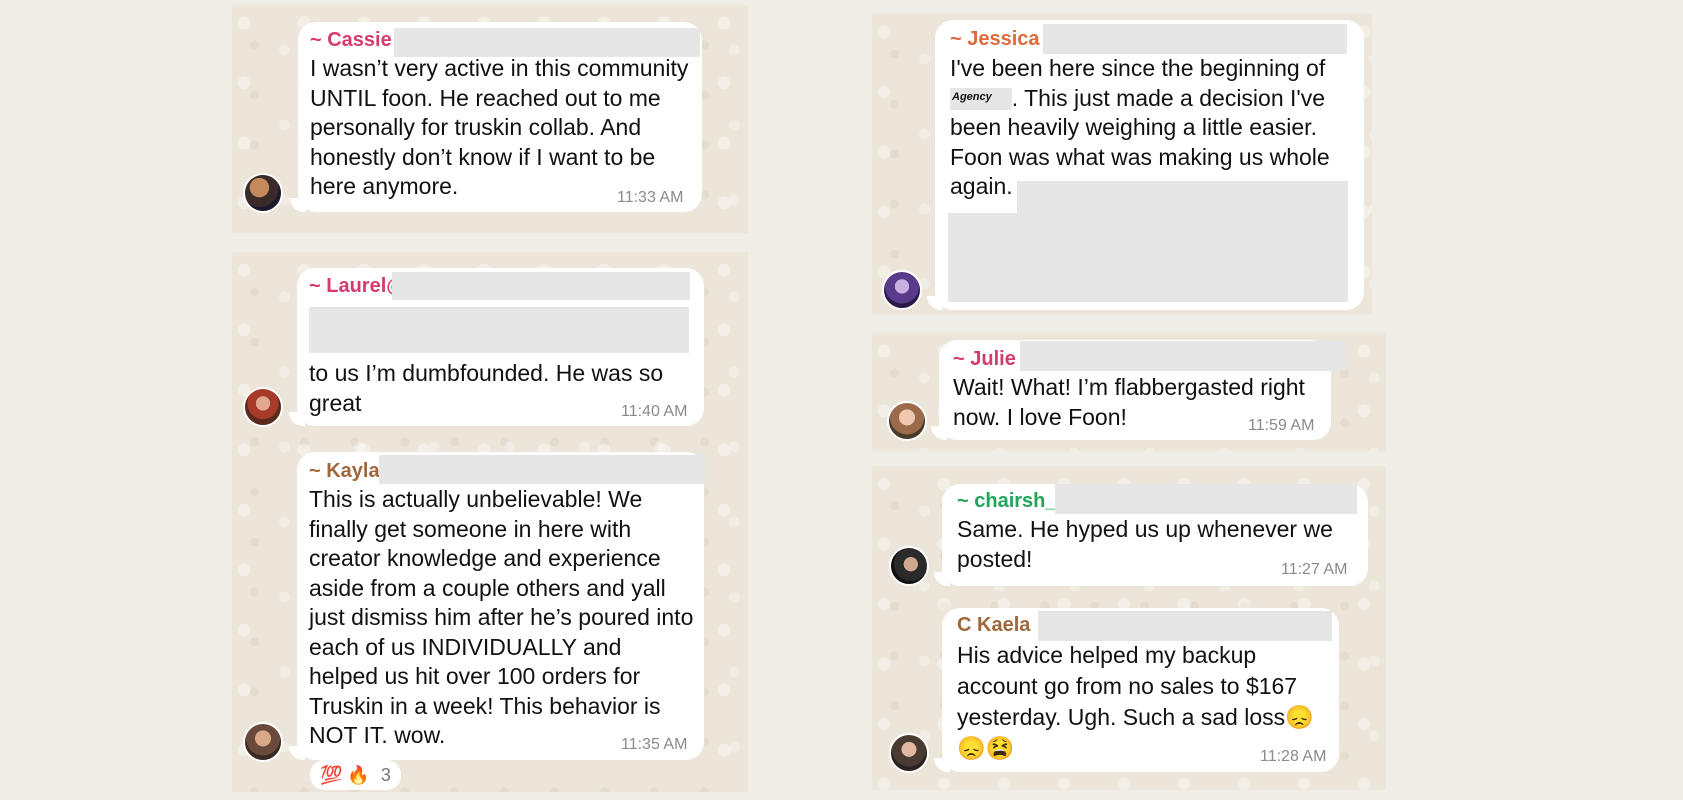  Describe the element at coordinates (909, 753) in the screenshot. I see `avatar-ckaela` at that location.